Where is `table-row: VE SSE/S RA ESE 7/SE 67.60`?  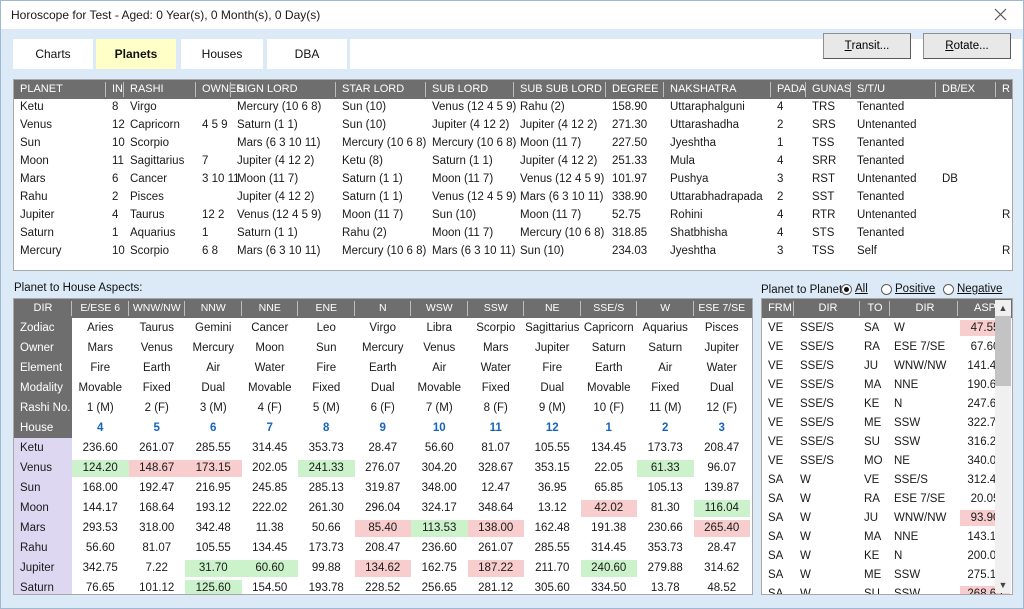 table-row: VE SSE/S RA ESE 7/SE 67.60 is located at coordinates (887, 346).